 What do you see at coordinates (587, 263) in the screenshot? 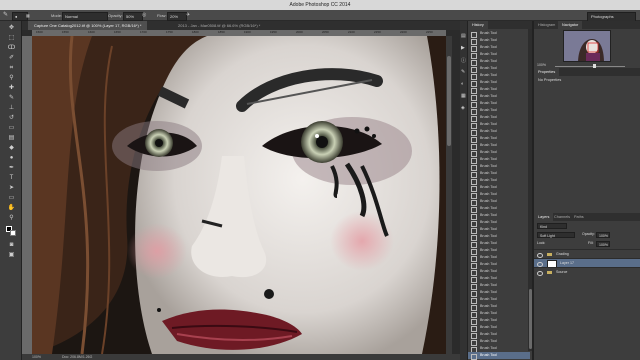
I see `layer-row-selected: Layer 17` at bounding box center [587, 263].